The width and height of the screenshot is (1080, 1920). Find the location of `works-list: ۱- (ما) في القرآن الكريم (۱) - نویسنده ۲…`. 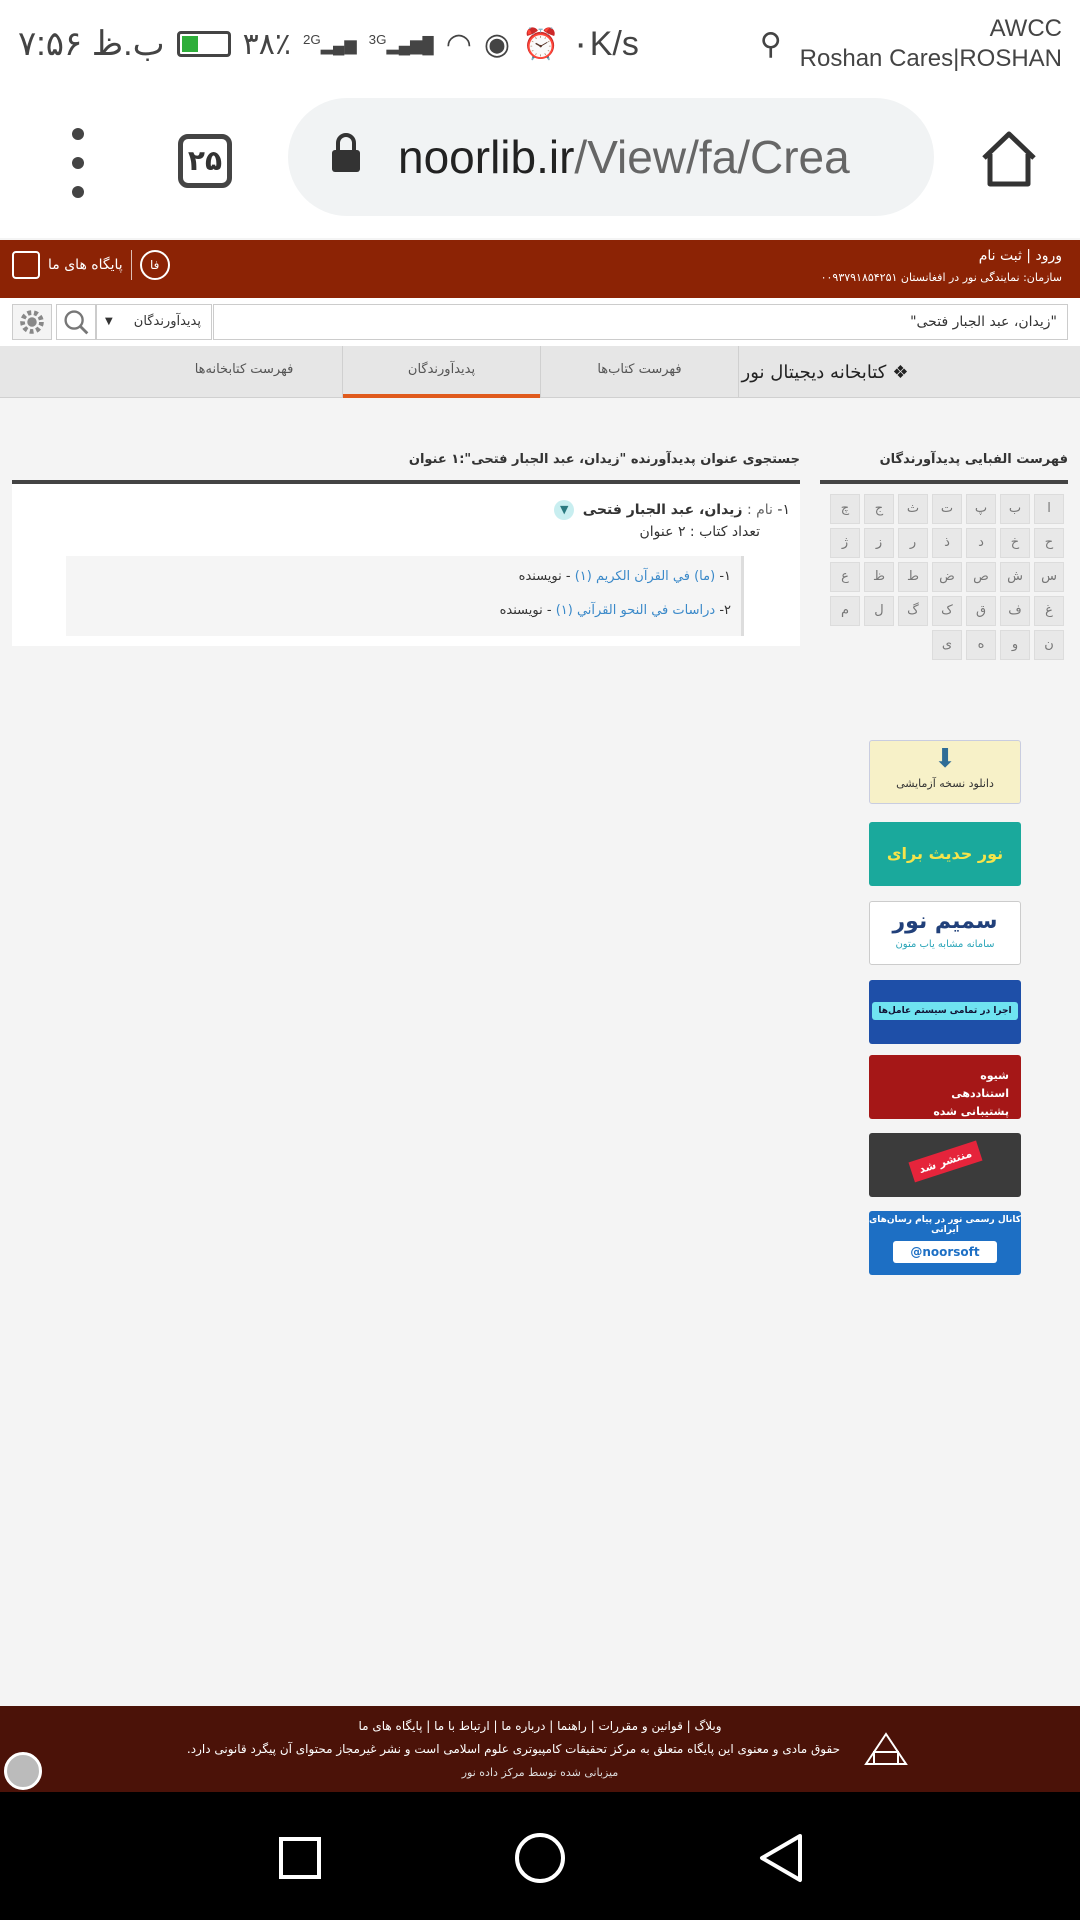

works-list: ۱- (ما) في القرآن الكريم (۱) - نویسنده ۲… is located at coordinates (405, 596).